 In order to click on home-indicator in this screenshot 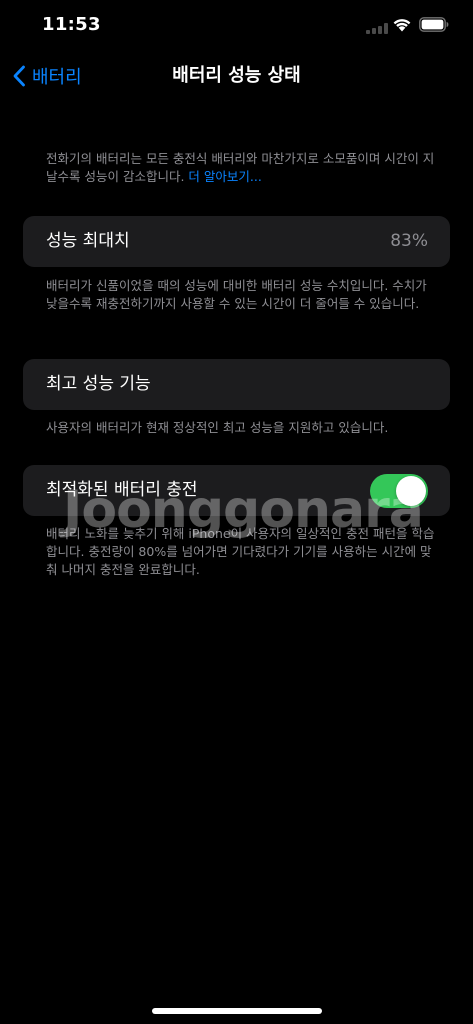, I will do `click(237, 1011)`.